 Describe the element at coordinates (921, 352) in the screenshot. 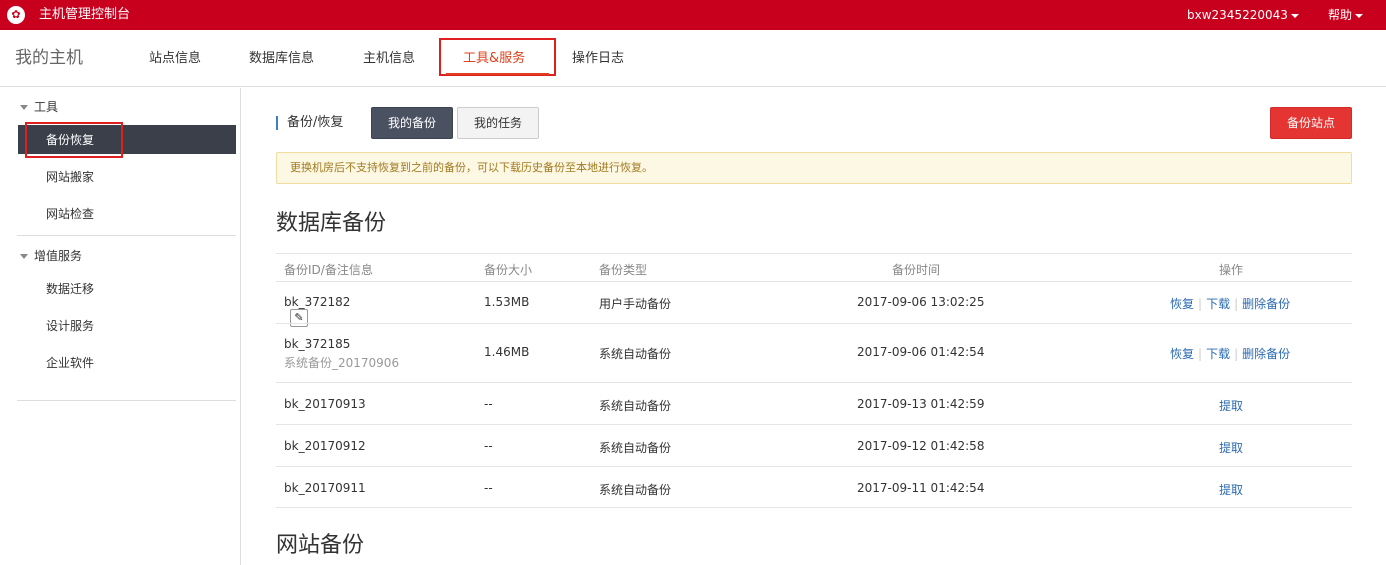

I see `backup-time: 2017-09-06 01:42:54` at that location.